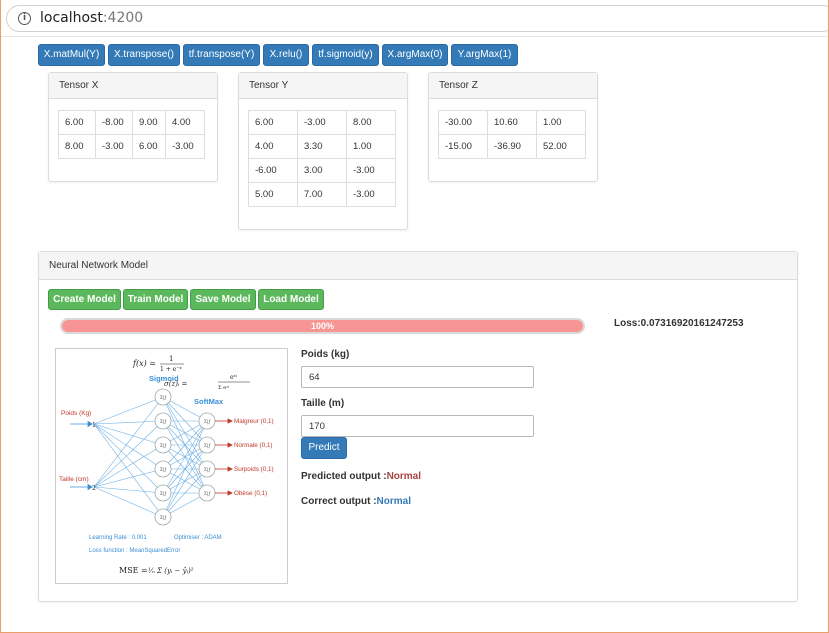  What do you see at coordinates (344, 476) in the screenshot?
I see `predicted-output-label: Predicted output :` at bounding box center [344, 476].